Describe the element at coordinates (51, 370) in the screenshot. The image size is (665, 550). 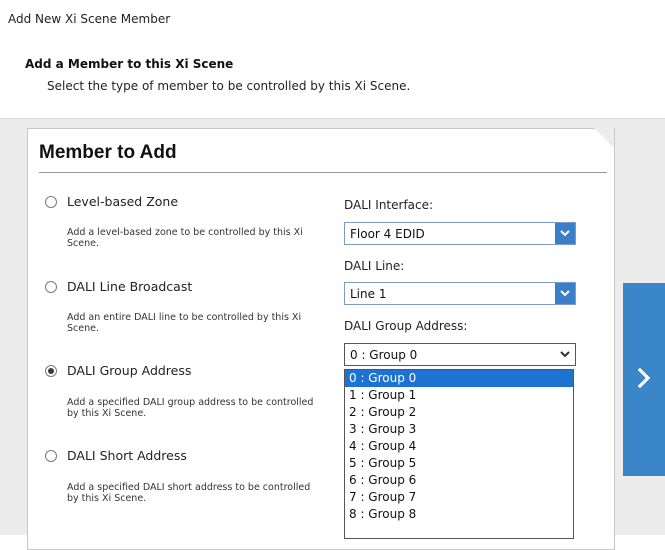
I see `radio-button-checked` at that location.